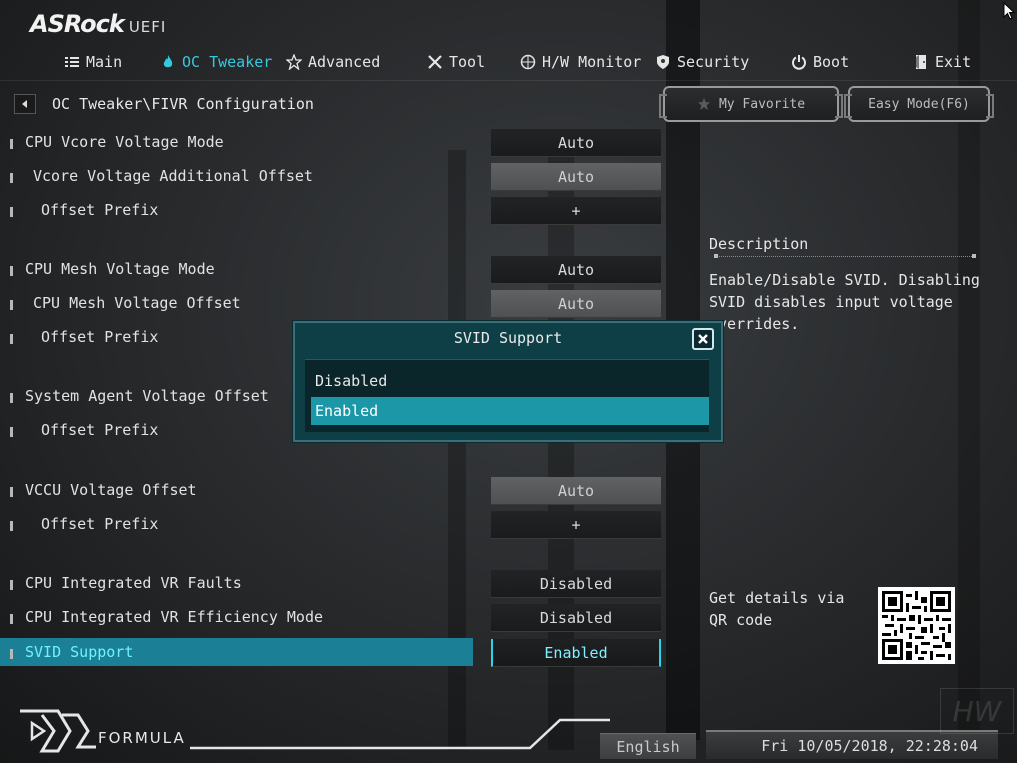  I want to click on setting-label: VCCU Voltage Offset, so click(111, 490).